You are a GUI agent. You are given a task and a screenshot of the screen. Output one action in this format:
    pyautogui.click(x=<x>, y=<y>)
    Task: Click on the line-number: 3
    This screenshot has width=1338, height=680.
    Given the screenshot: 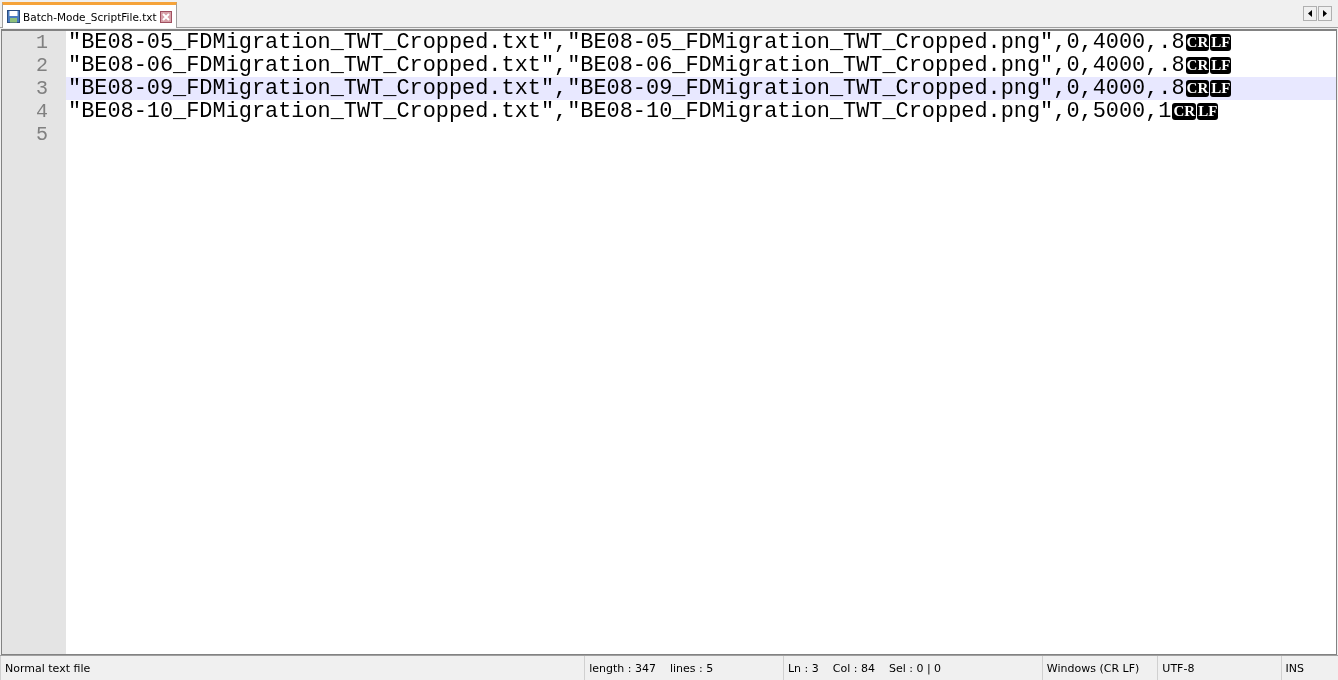 What is the action you would take?
    pyautogui.click(x=41, y=88)
    